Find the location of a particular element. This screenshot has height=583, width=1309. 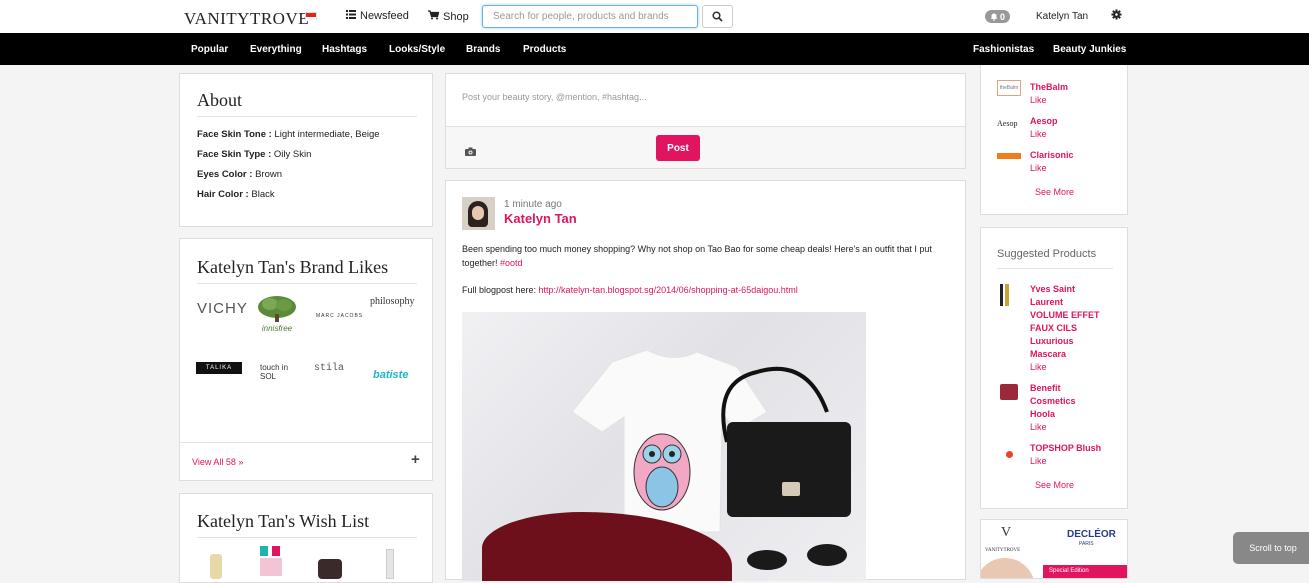

wish-list-card: Katelyn Tan's Wish List is located at coordinates (306, 538).